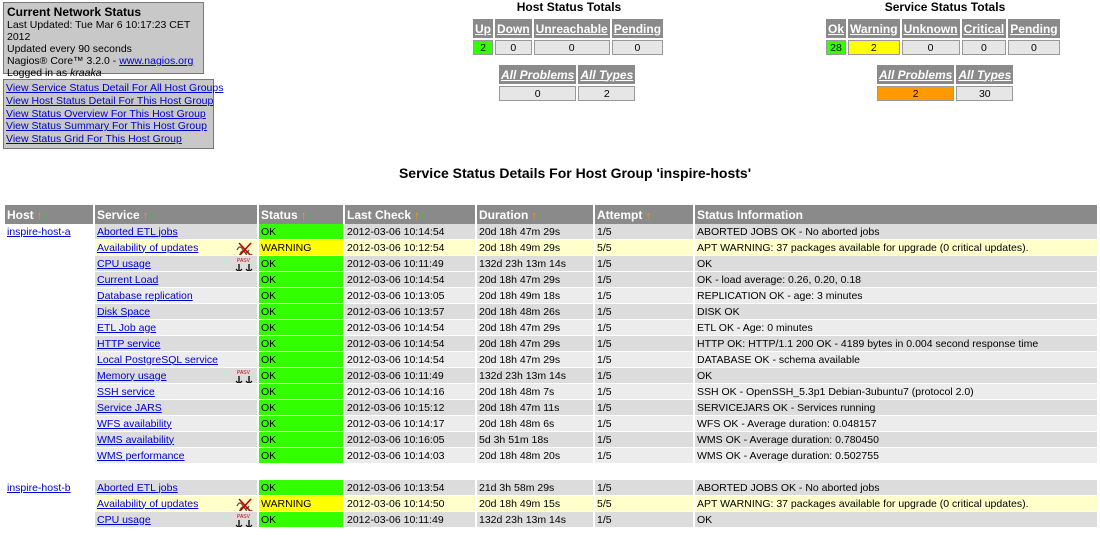  I want to click on attempt-cell: 5/5, so click(644, 247).